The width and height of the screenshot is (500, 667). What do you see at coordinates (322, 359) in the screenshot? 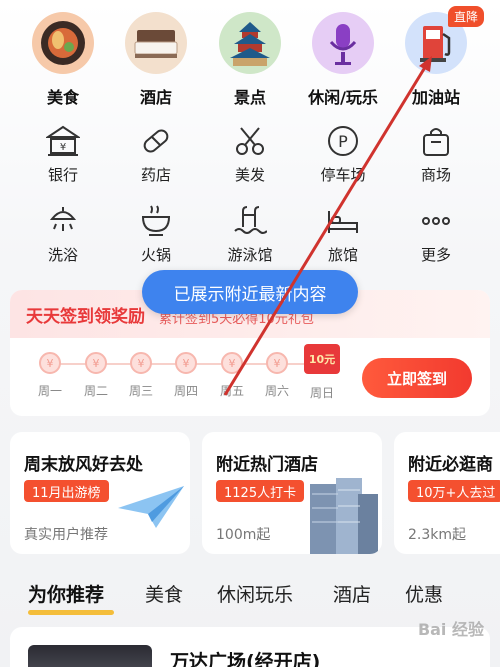
I see `gift-box-icon: 10元` at bounding box center [322, 359].